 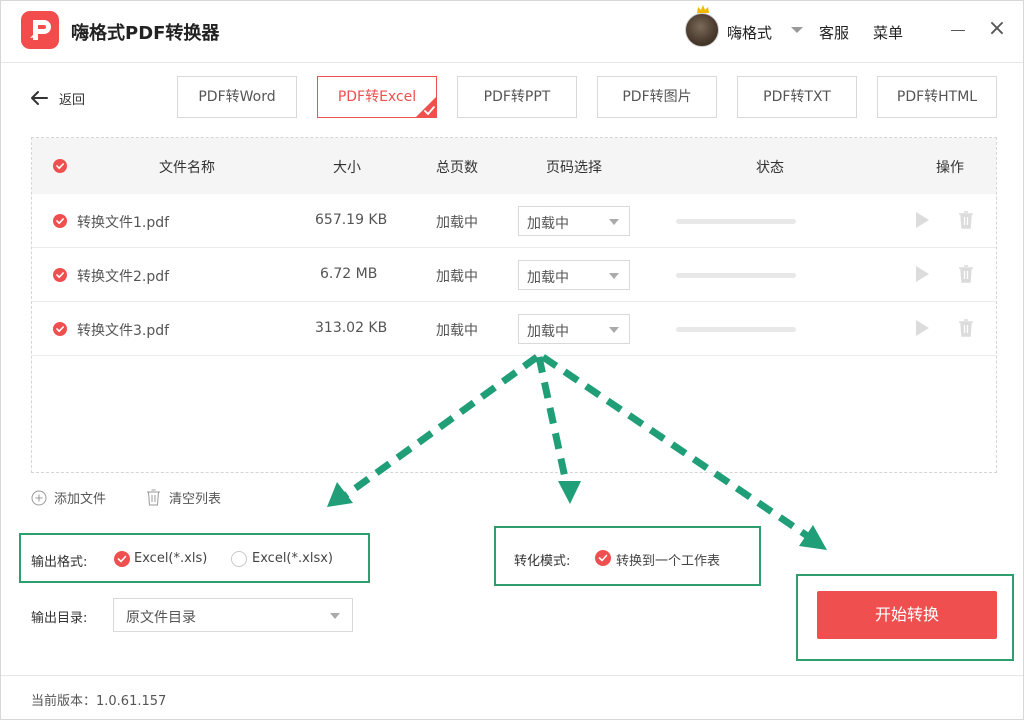 I want to click on output-dir-select: 原文件目录, so click(x=233, y=615).